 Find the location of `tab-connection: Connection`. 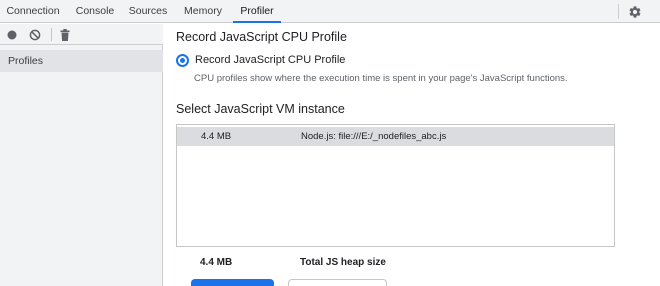

tab-connection: Connection is located at coordinates (33, 11).